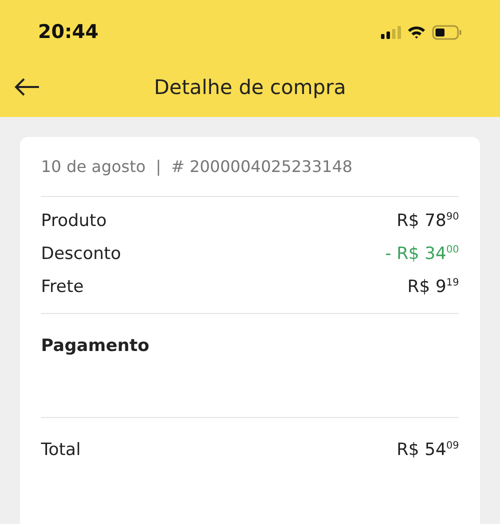 This screenshot has width=500, height=524. Describe the element at coordinates (93, 166) in the screenshot. I see `order-date: 10 de agosto` at that location.